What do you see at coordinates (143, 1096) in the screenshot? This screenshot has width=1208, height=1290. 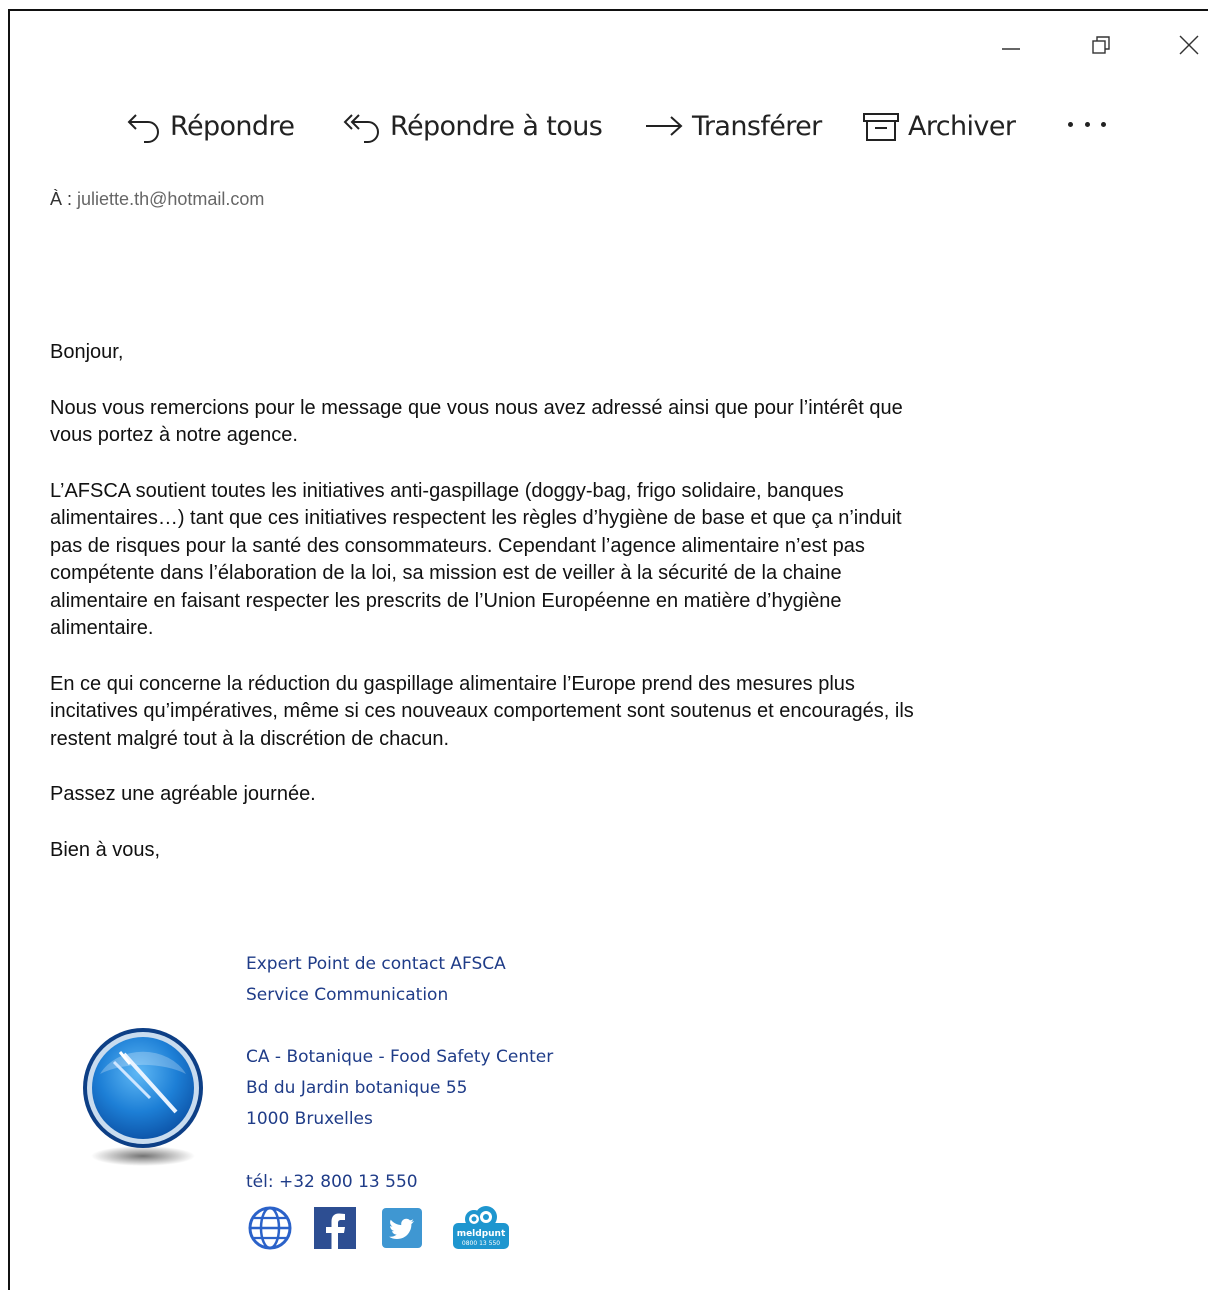 I see `afsca-logo` at bounding box center [143, 1096].